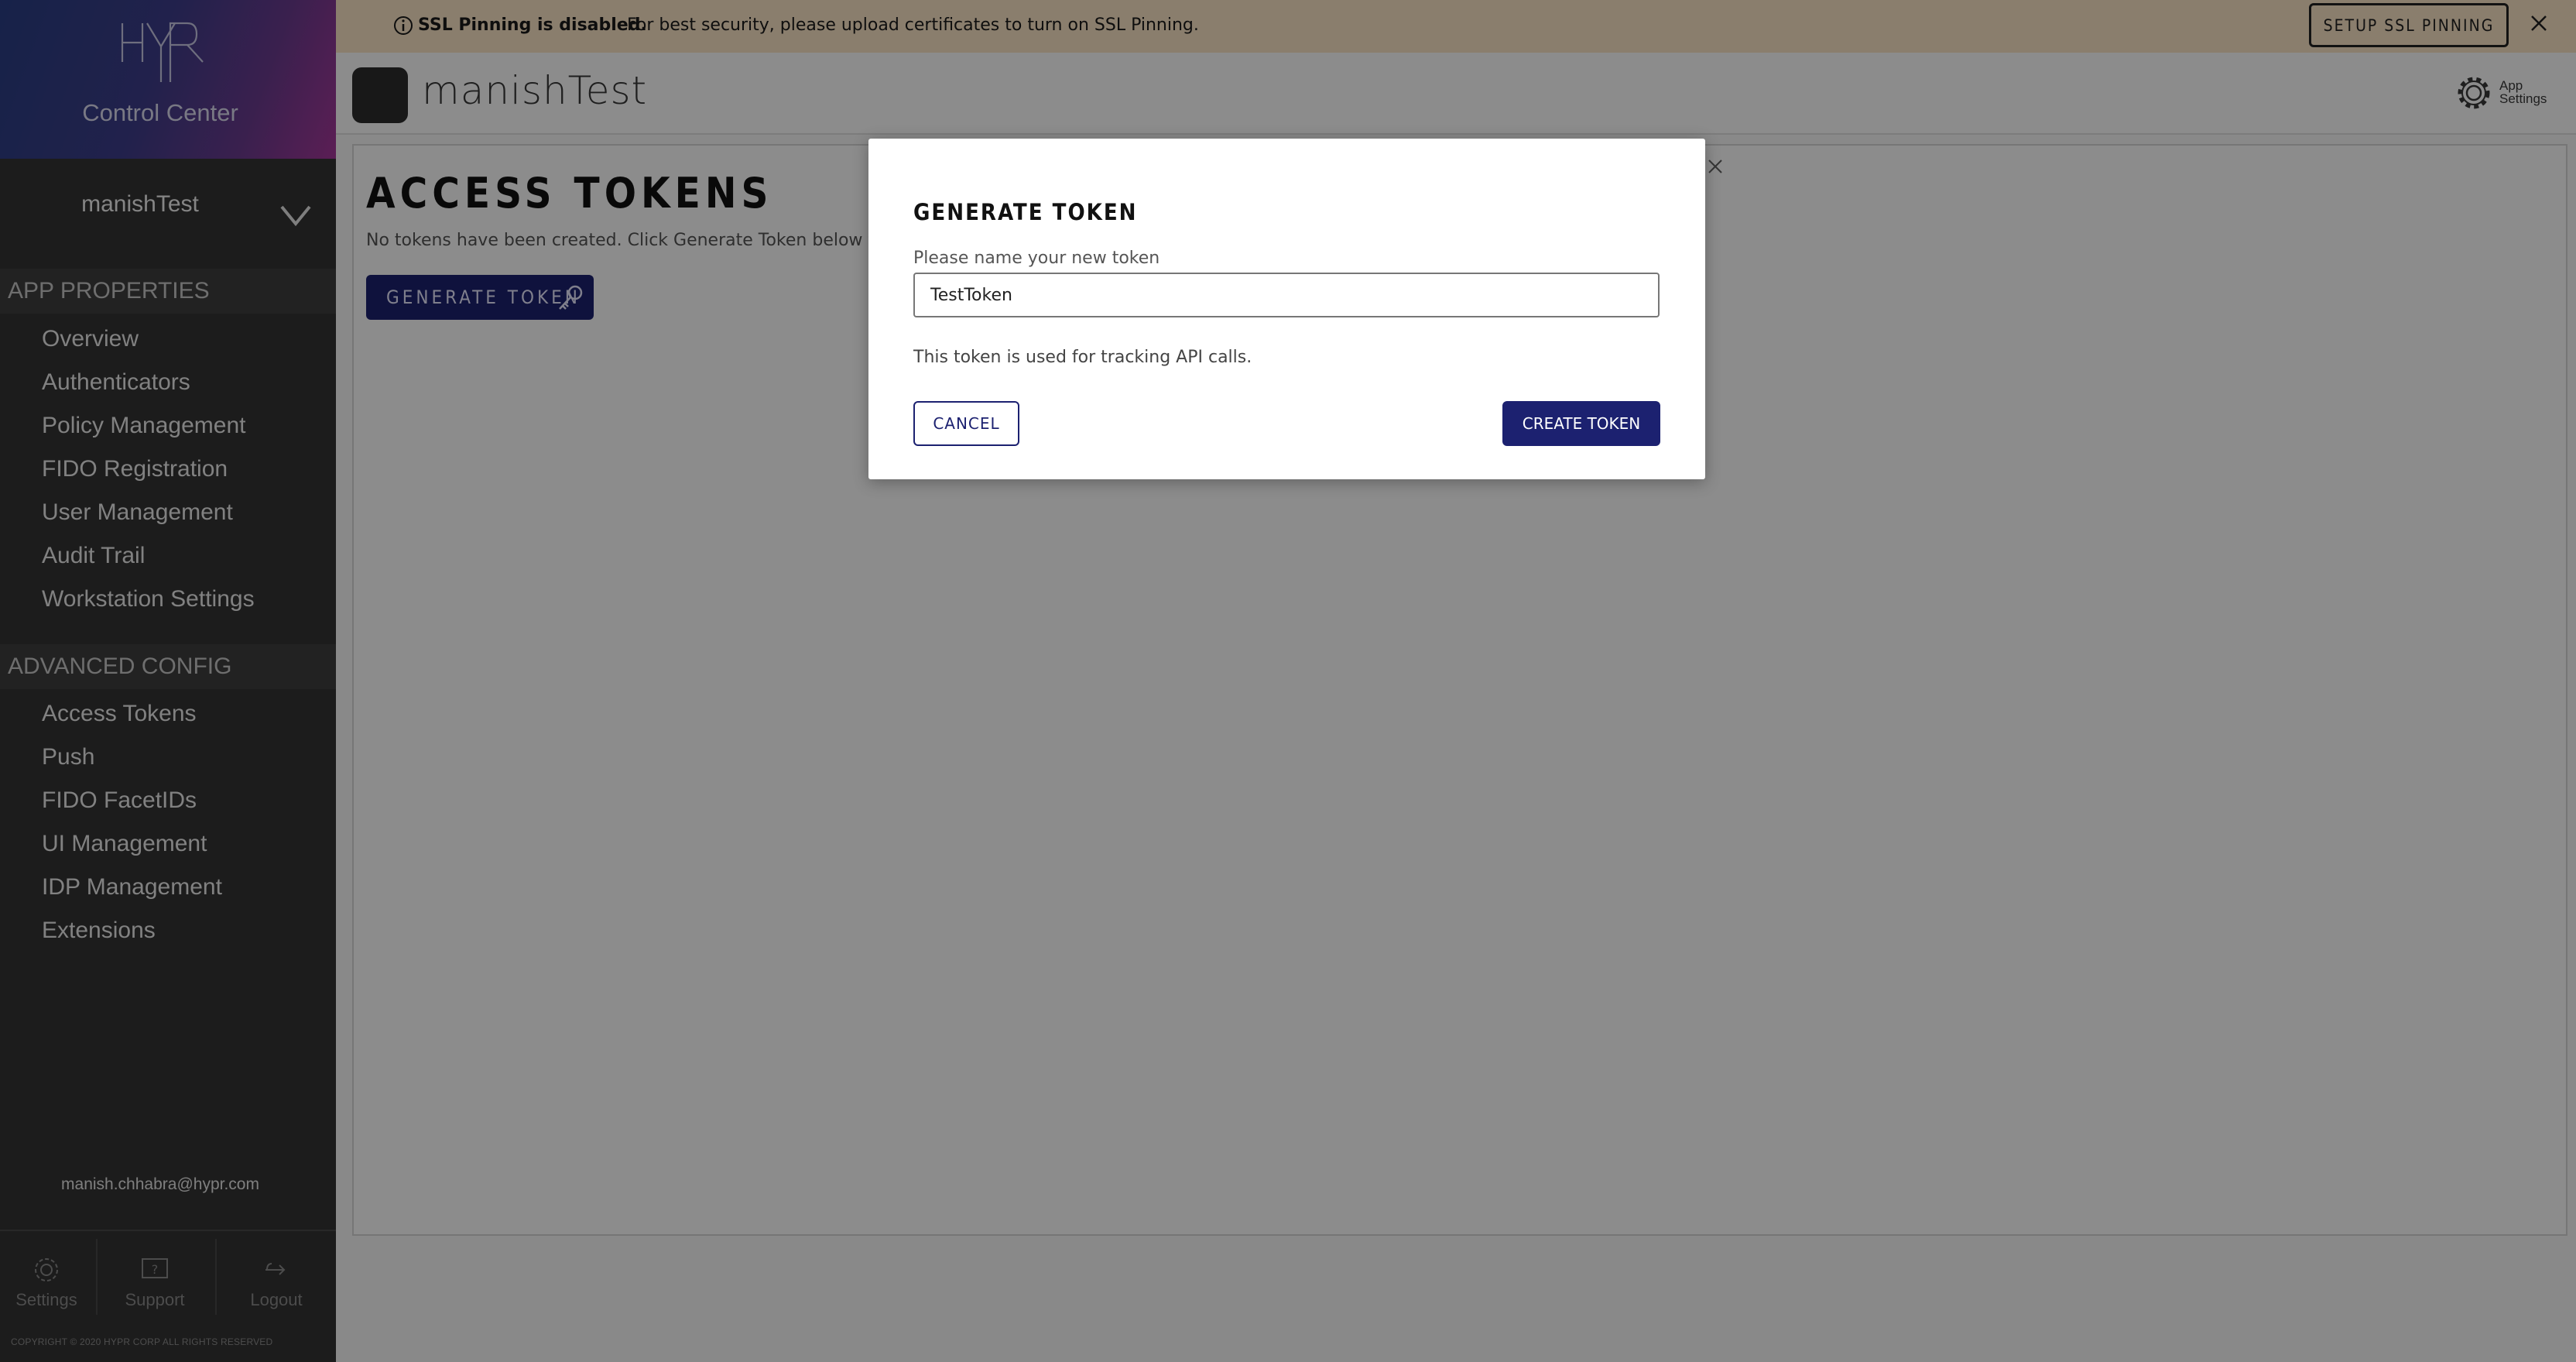  Describe the element at coordinates (1286, 295) in the screenshot. I see `token-name-input` at that location.